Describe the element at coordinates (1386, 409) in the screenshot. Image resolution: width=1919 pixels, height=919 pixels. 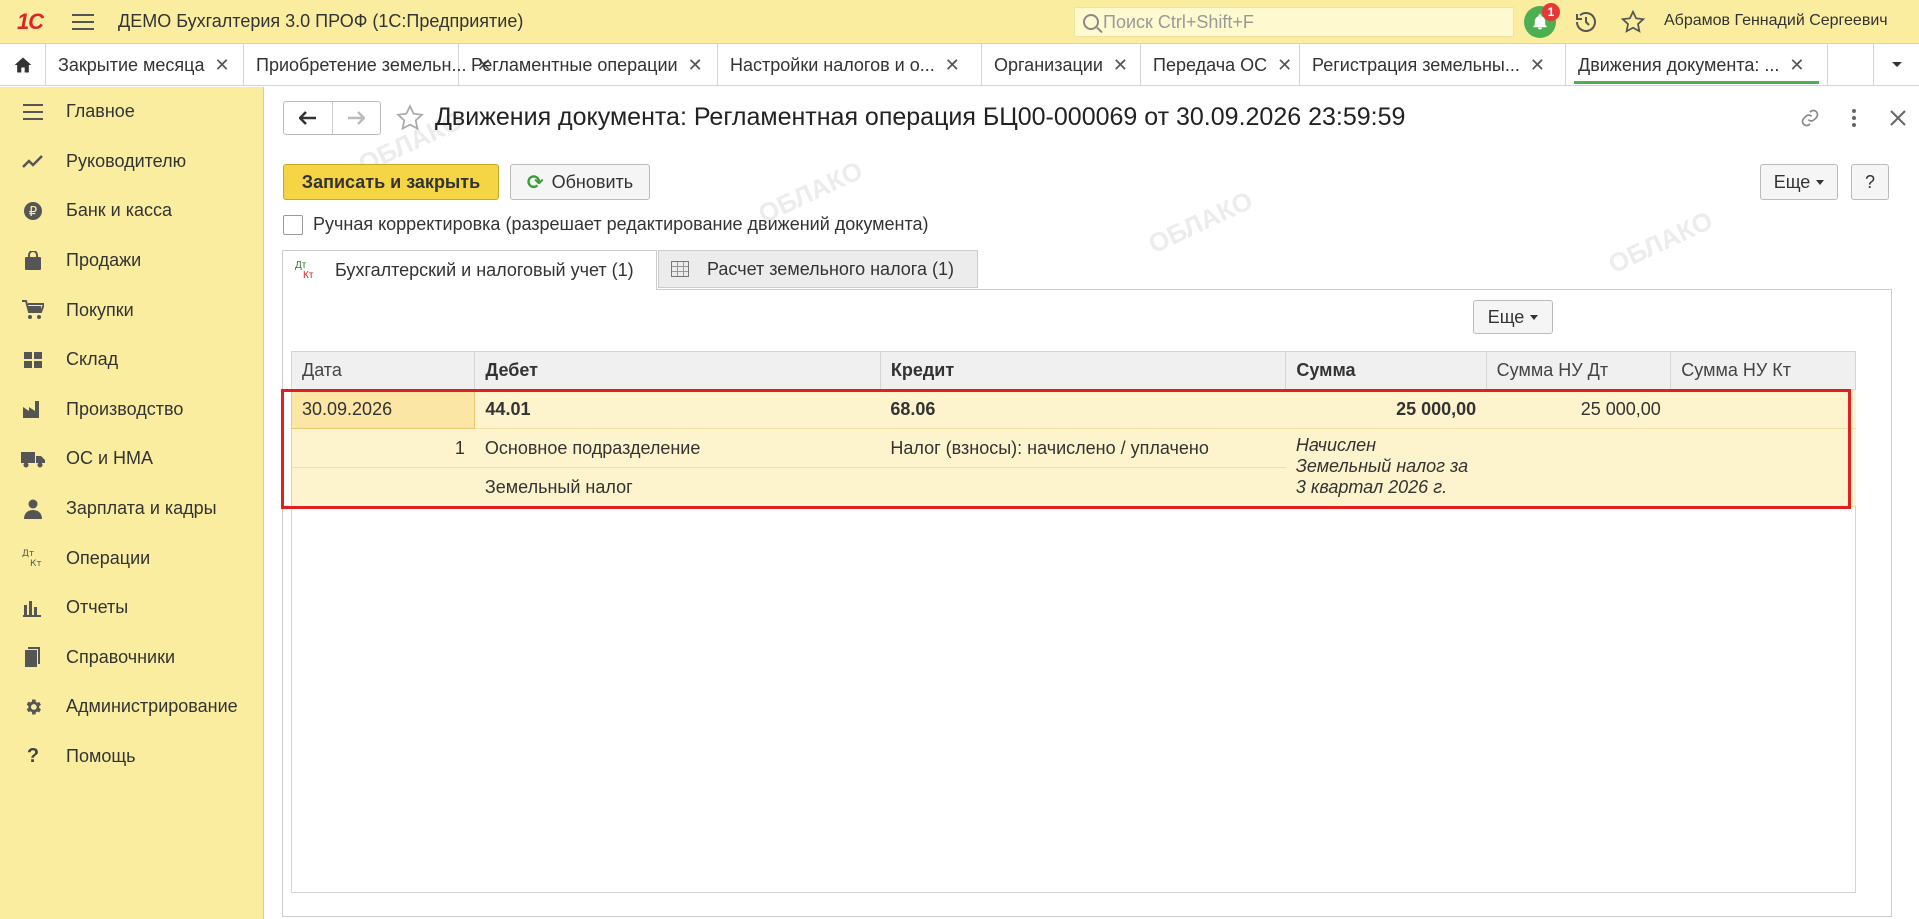
I see `cell-amount: 25 000,00` at that location.